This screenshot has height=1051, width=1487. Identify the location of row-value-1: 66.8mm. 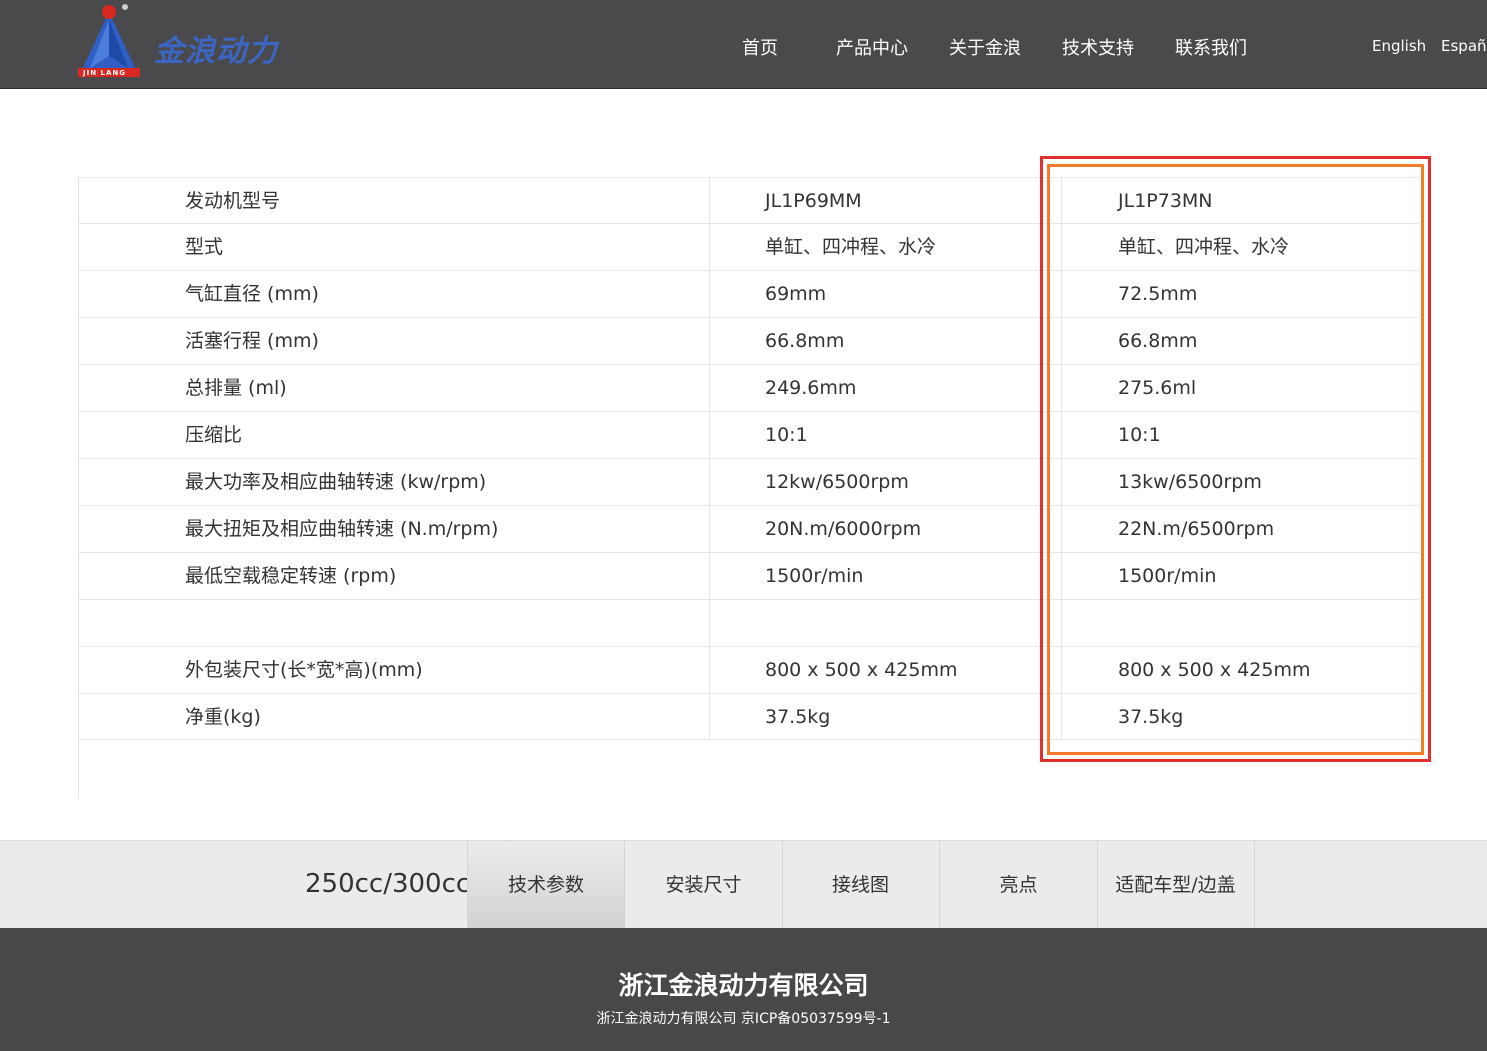
(805, 341).